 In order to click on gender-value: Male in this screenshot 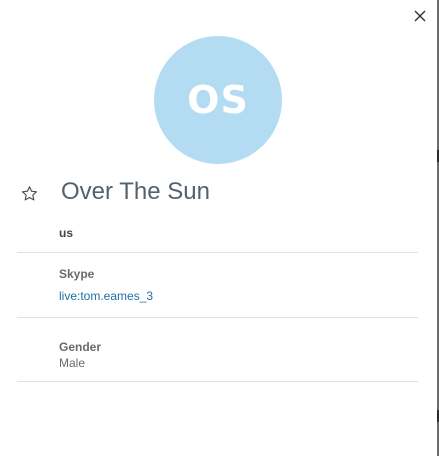, I will do `click(72, 363)`.